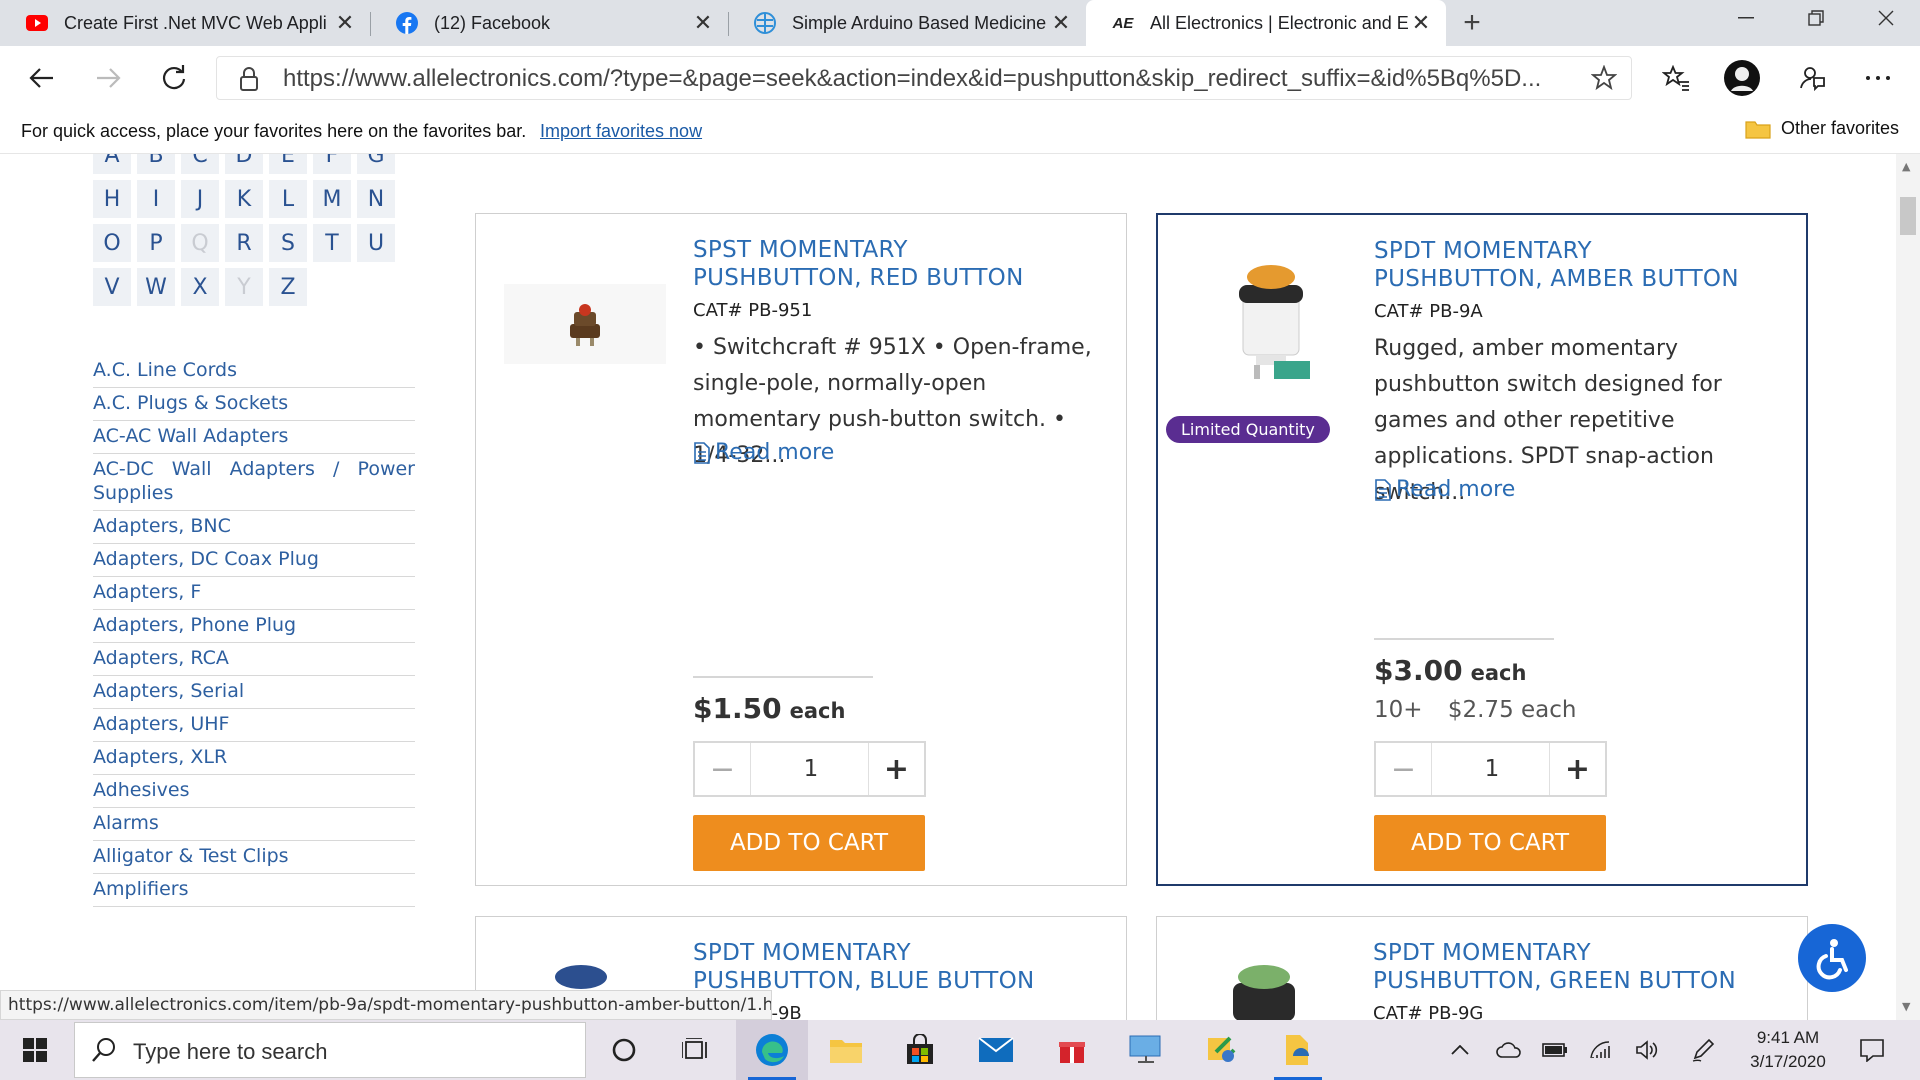 Image resolution: width=1920 pixels, height=1080 pixels. I want to click on lock-icon, so click(249, 81).